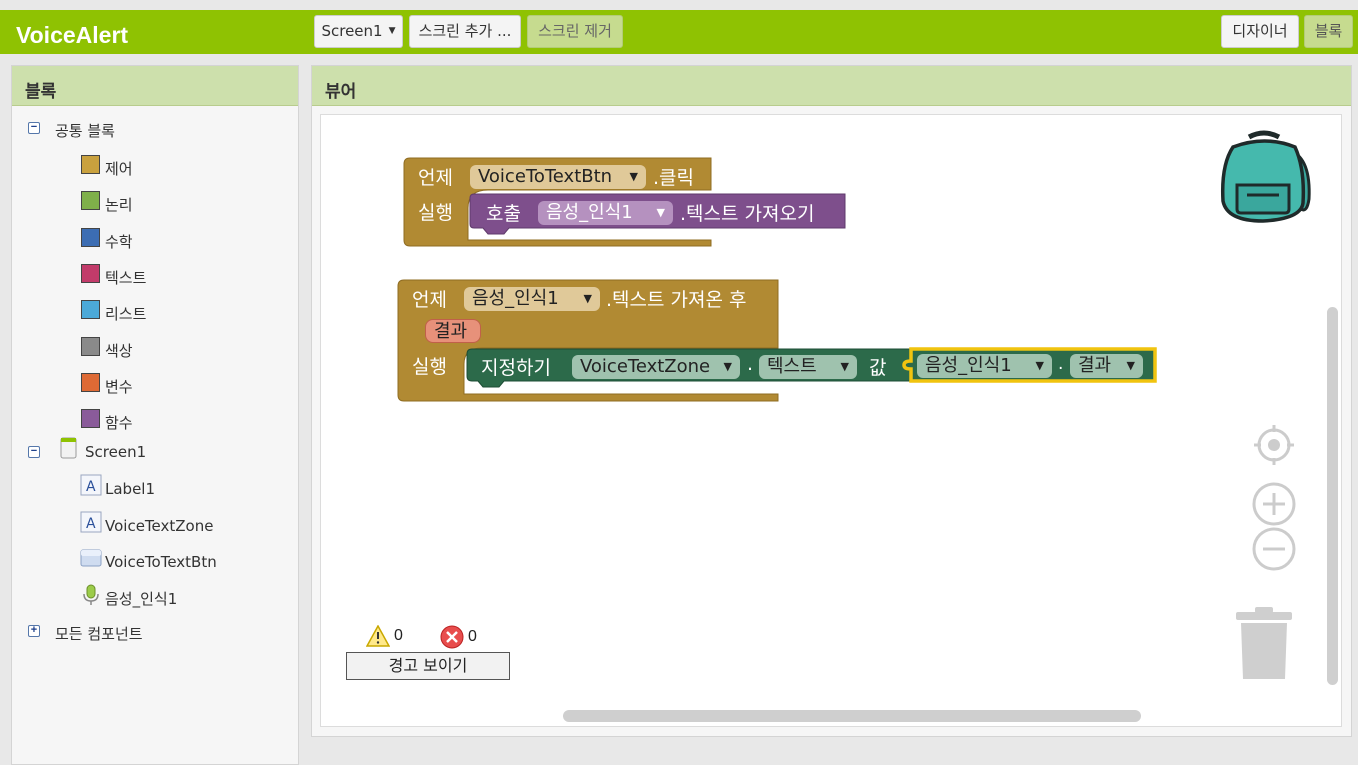 Image resolution: width=1358 pixels, height=765 pixels. I want to click on all-components-group: 모든 컴포넌트, so click(99, 633).